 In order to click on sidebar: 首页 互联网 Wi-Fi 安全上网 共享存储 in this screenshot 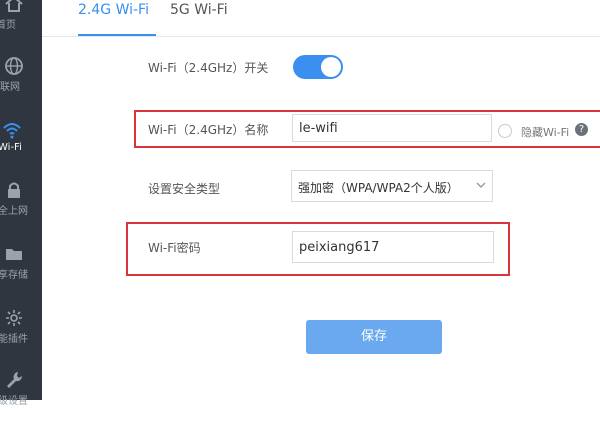, I will do `click(21, 203)`.